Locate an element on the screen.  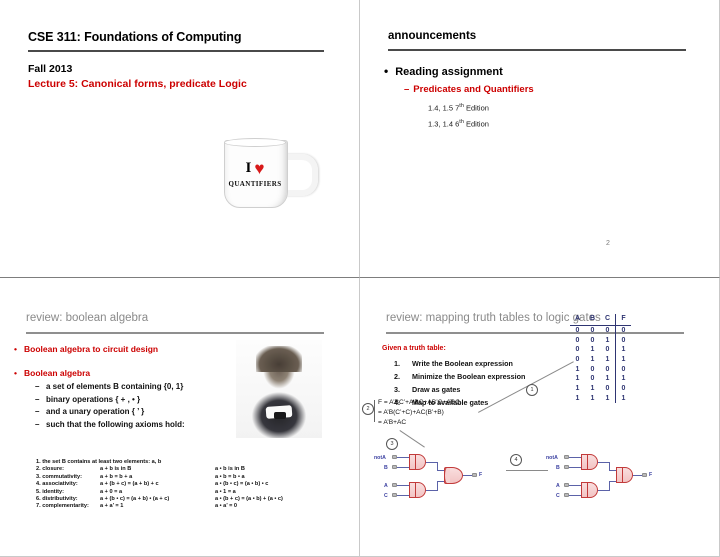
axiom-right-3: a • b = b • a is located at coordinates (230, 476).